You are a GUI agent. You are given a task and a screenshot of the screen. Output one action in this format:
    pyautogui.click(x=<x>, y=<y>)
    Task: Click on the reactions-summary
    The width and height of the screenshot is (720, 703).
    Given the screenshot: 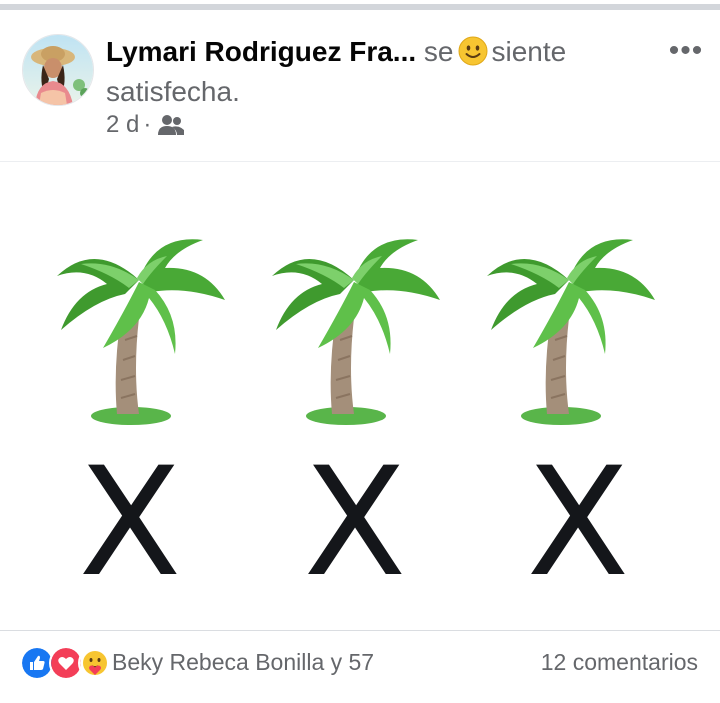 What is the action you would take?
    pyautogui.click(x=66, y=663)
    